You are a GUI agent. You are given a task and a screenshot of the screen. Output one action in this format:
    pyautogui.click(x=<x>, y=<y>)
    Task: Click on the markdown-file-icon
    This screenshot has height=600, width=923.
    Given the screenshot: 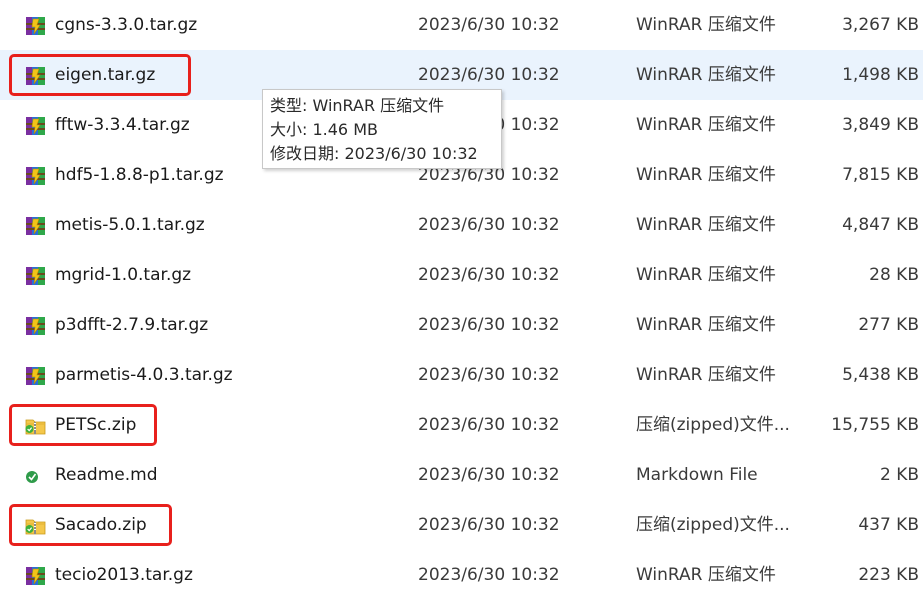 What is the action you would take?
    pyautogui.click(x=36, y=476)
    